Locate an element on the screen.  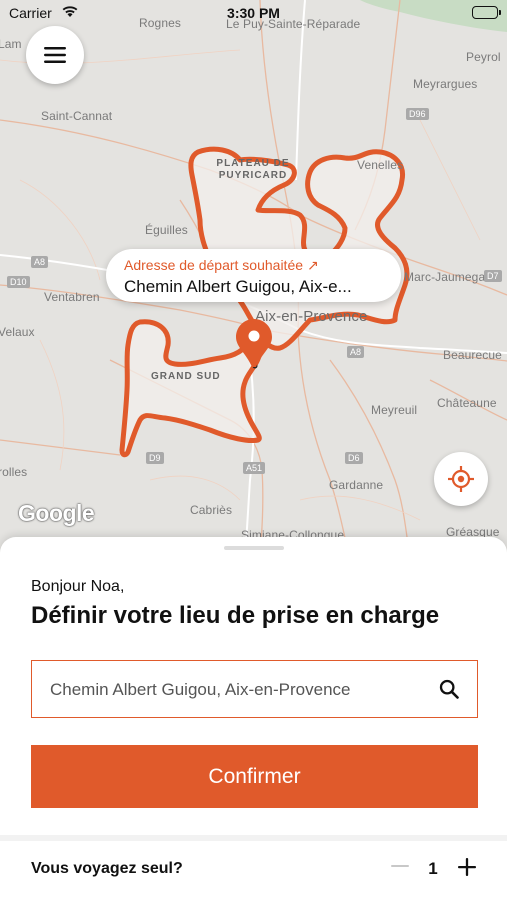
map-place-label: Saint-Cannat is located at coordinates (77, 116).